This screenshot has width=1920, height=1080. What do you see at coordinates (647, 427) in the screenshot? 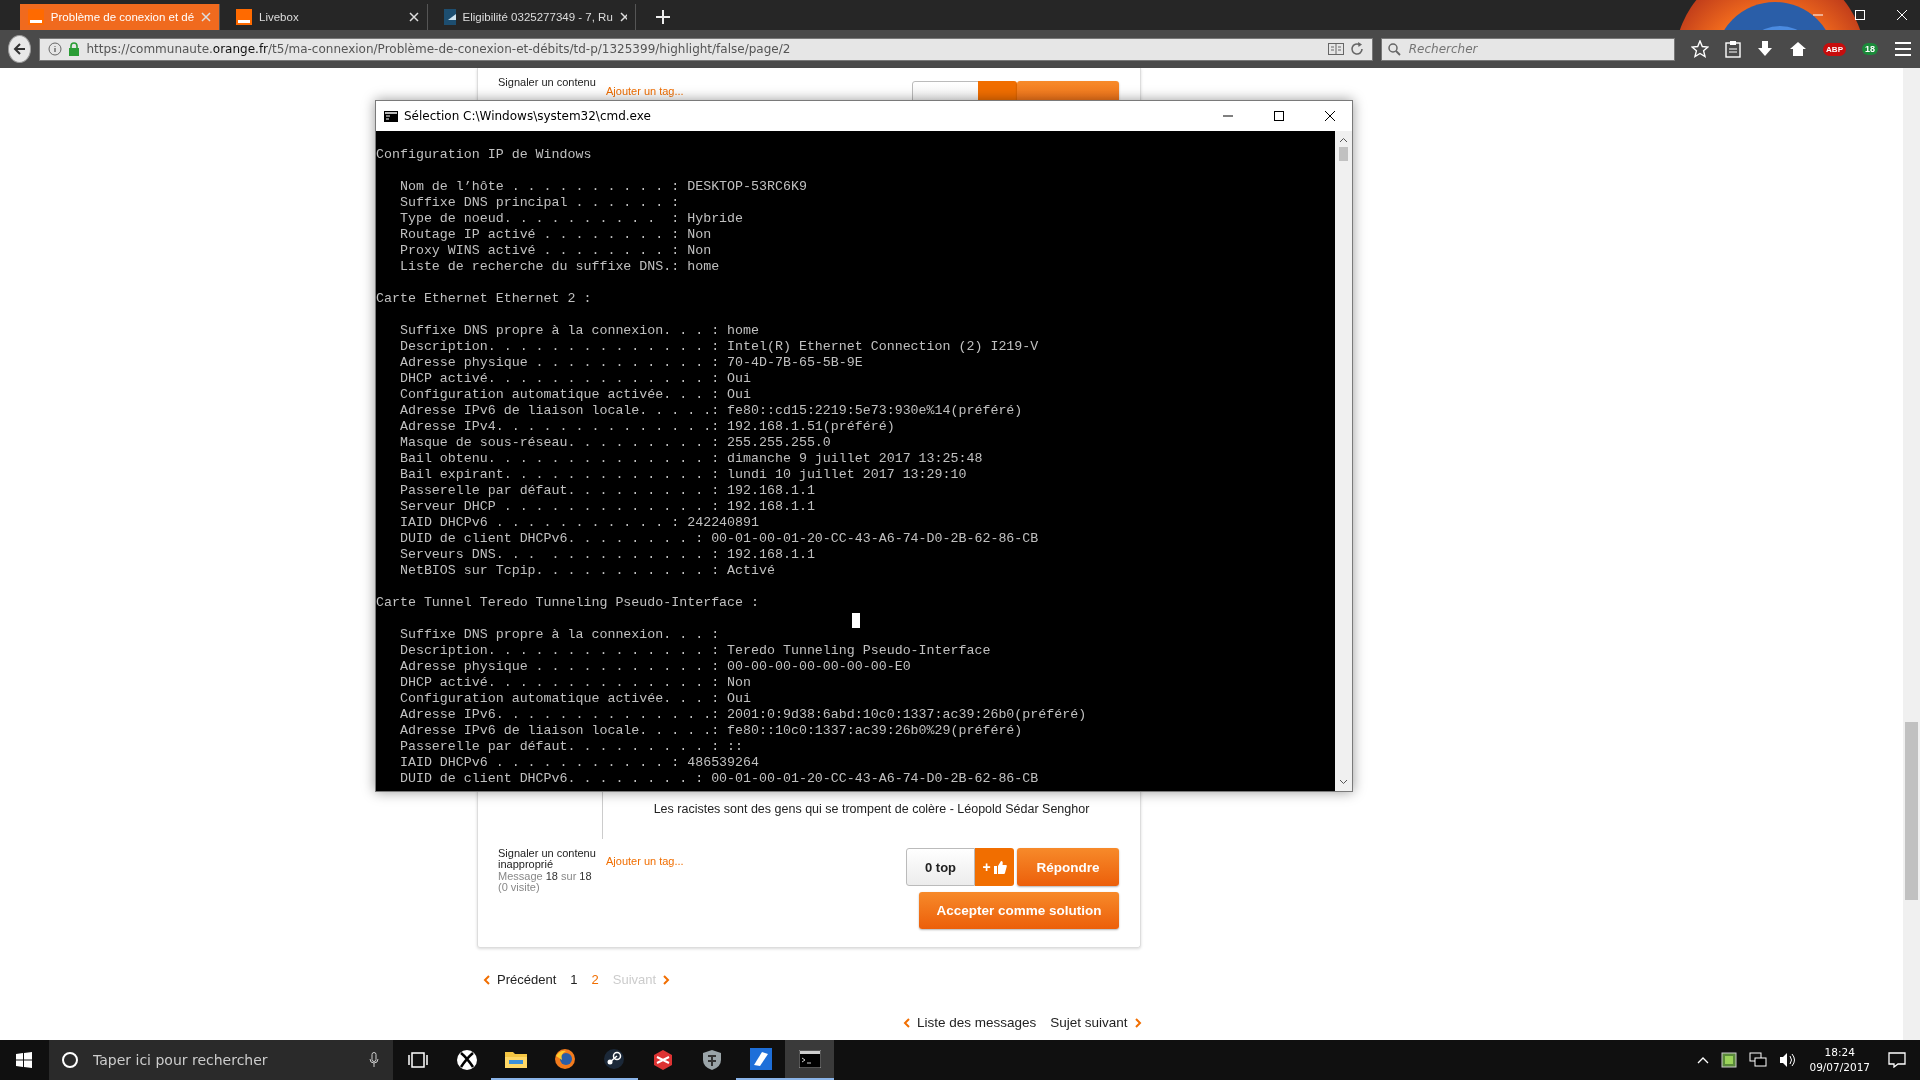
I see `console-line: Adresse IPv4. . . . . . . . . . . . . .: 192.168.1.51(préféré)` at bounding box center [647, 427].